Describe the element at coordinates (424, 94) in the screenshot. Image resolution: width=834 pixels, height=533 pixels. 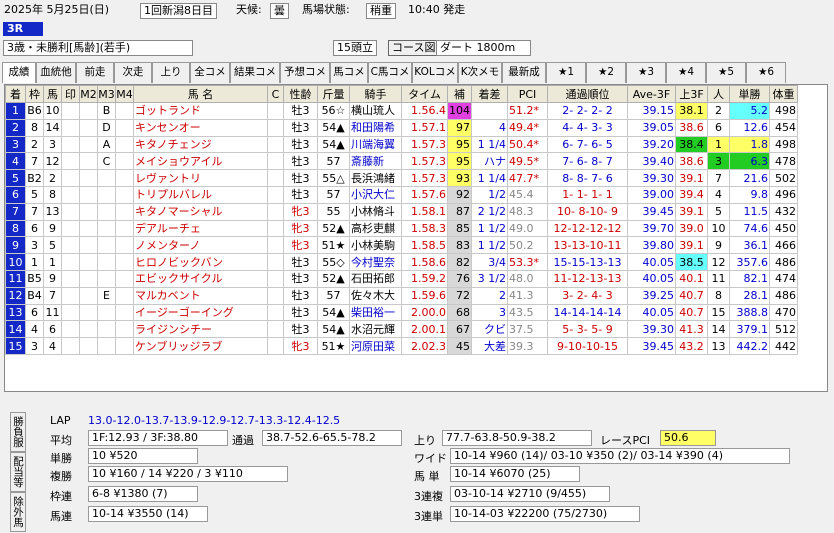
I see `col-header: タイム` at that location.